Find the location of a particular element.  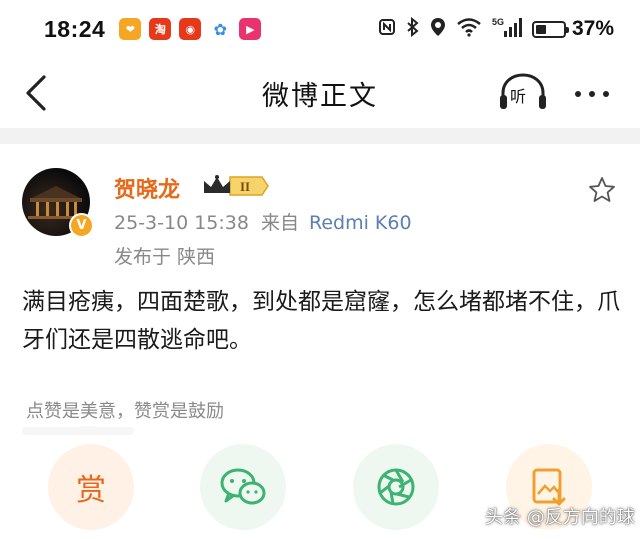

reward-button: 赏 is located at coordinates (91, 487).